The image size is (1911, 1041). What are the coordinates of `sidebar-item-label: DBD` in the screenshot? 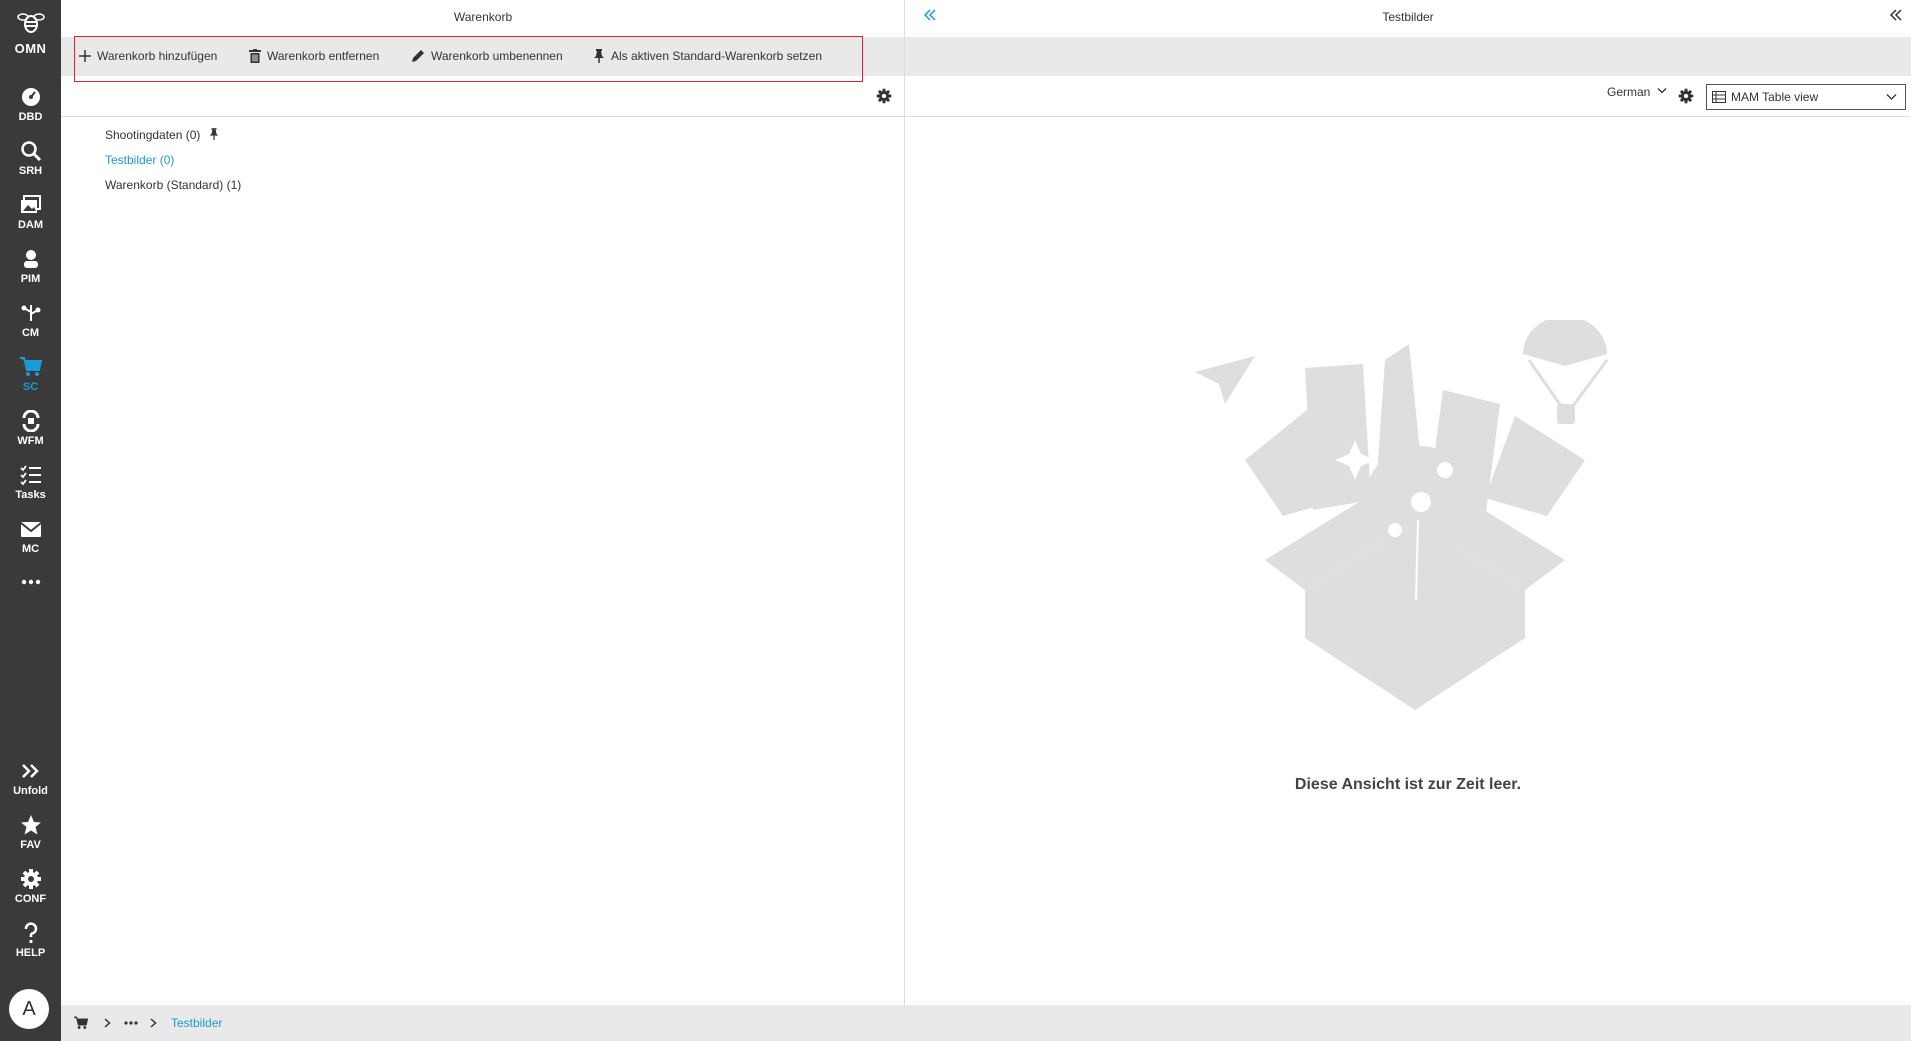 It's located at (30, 117).